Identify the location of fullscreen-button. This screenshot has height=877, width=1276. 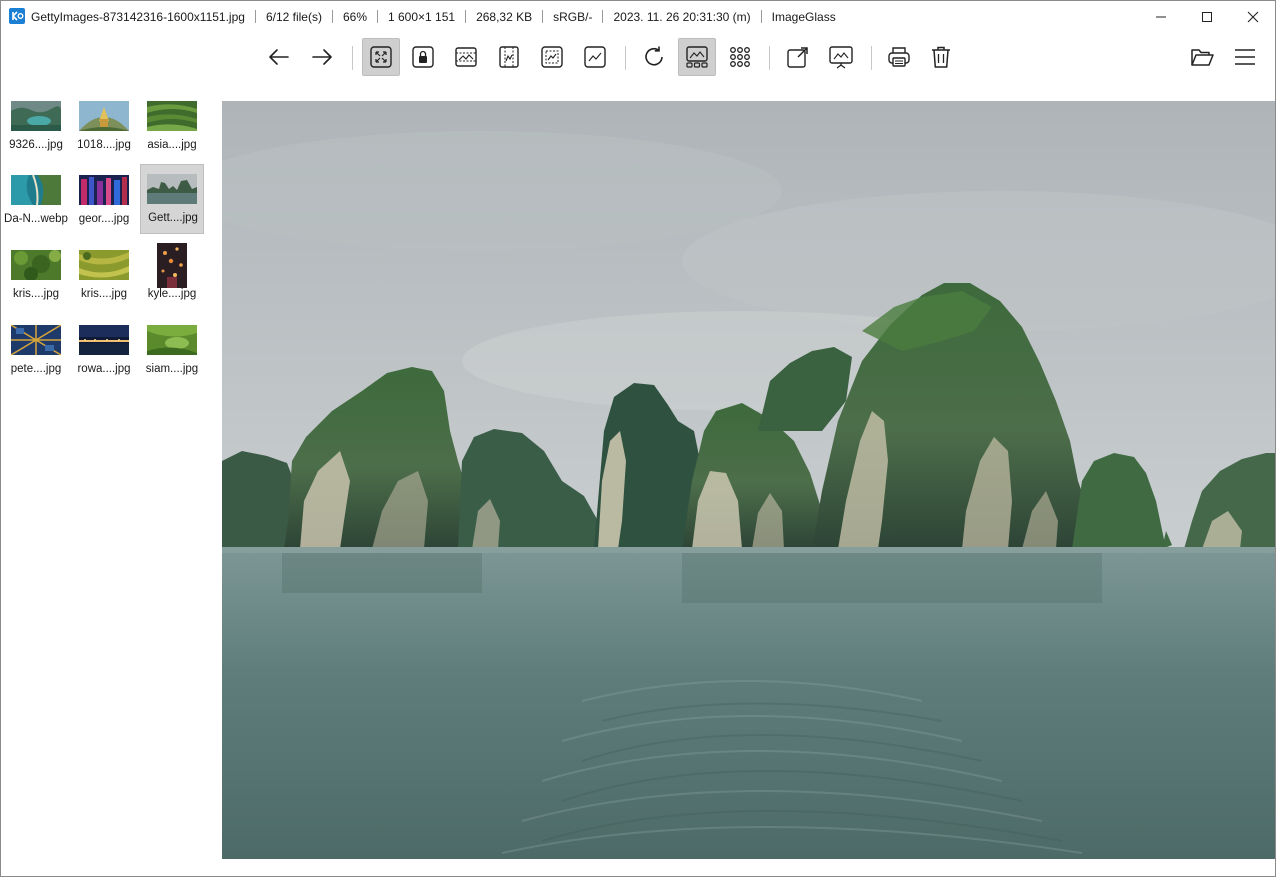
(798, 57).